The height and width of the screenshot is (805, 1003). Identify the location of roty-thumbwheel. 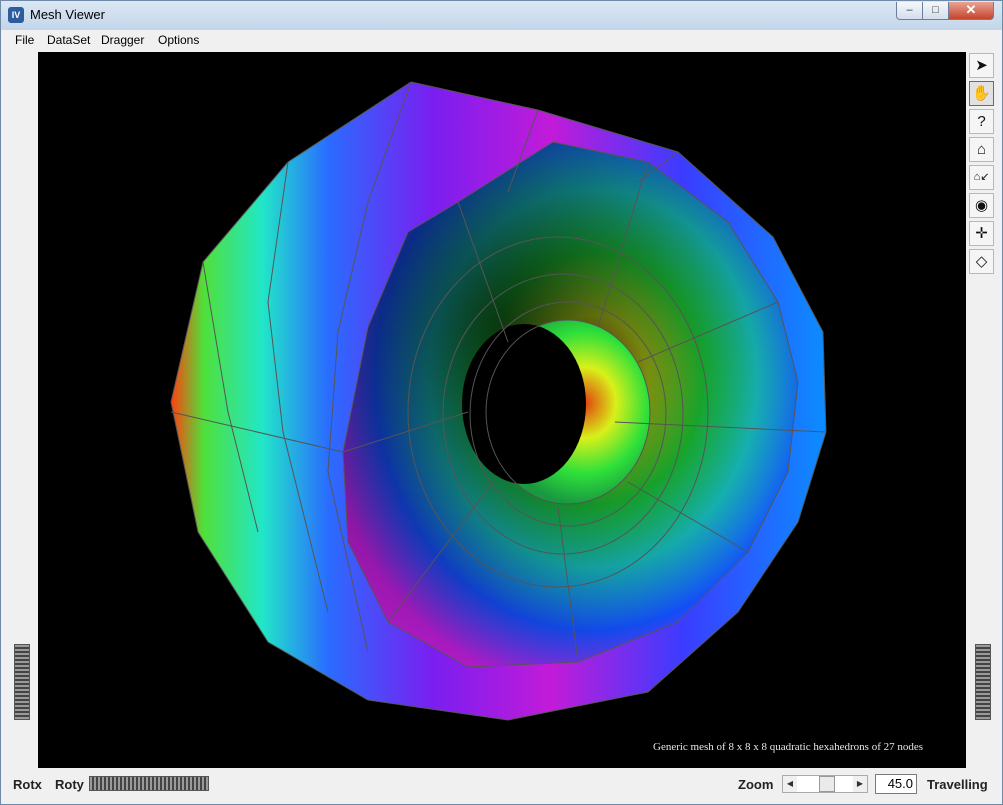
(149, 783).